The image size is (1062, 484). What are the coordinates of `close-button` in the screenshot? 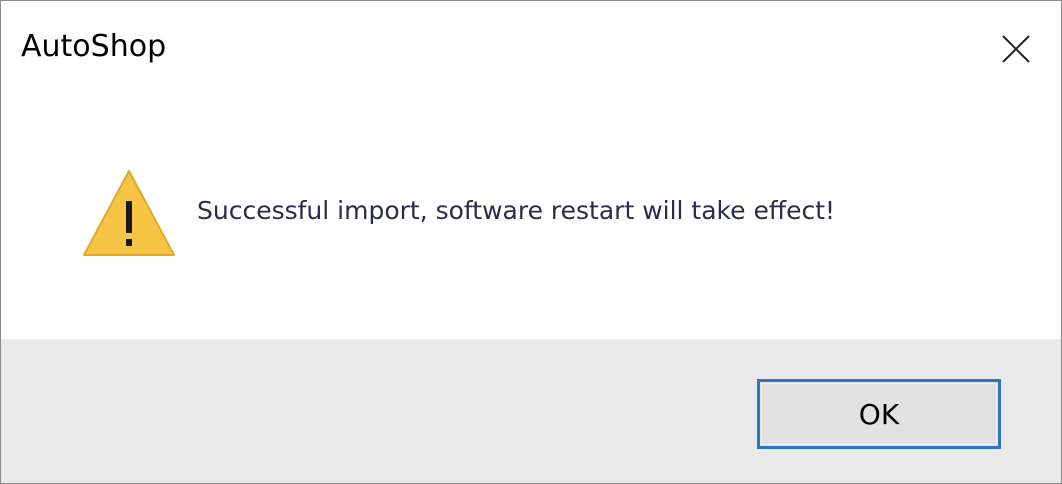 It's located at (1016, 49).